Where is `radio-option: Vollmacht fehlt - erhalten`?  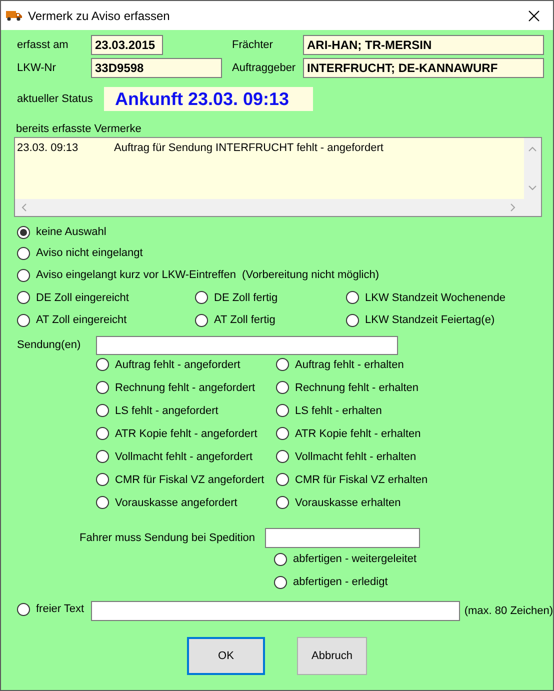 radio-option: Vollmacht fehlt - erhalten is located at coordinates (344, 457).